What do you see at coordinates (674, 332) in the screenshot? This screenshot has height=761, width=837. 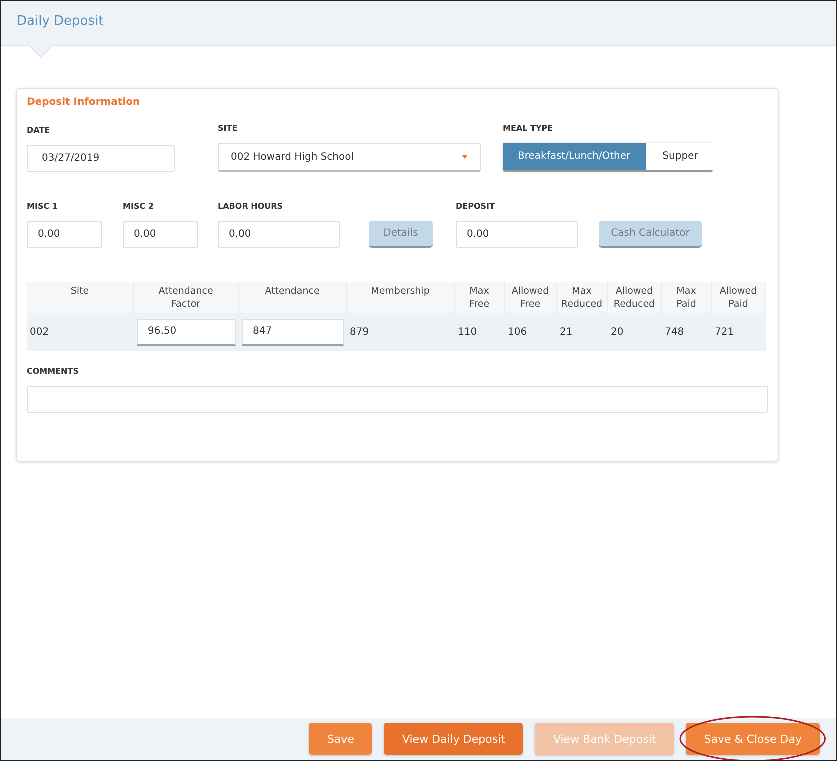 I see `table-cell: 748` at bounding box center [674, 332].